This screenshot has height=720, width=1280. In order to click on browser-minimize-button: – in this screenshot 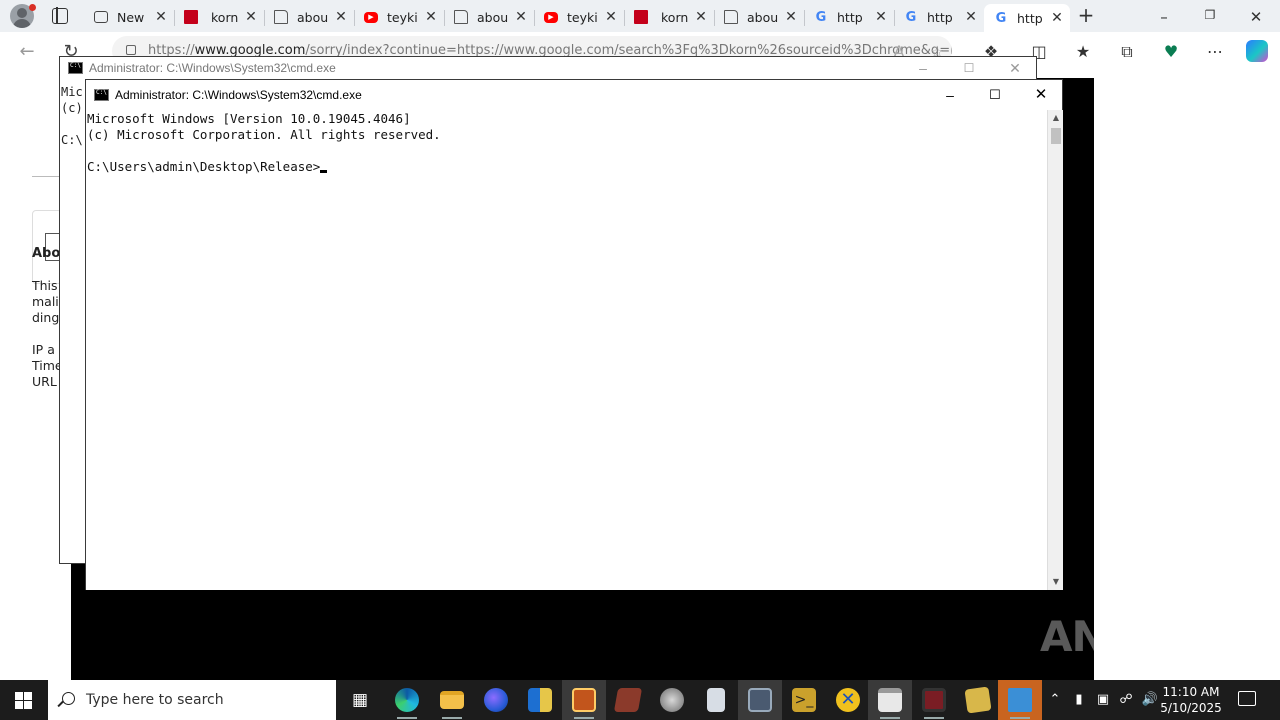, I will do `click(1164, 17)`.